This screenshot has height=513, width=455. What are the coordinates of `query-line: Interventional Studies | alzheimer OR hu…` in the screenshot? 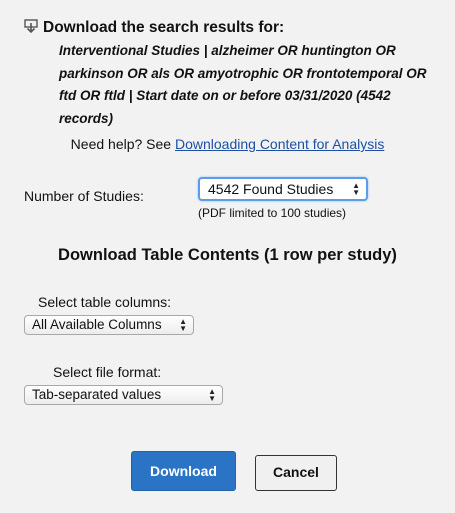 It's located at (227, 50).